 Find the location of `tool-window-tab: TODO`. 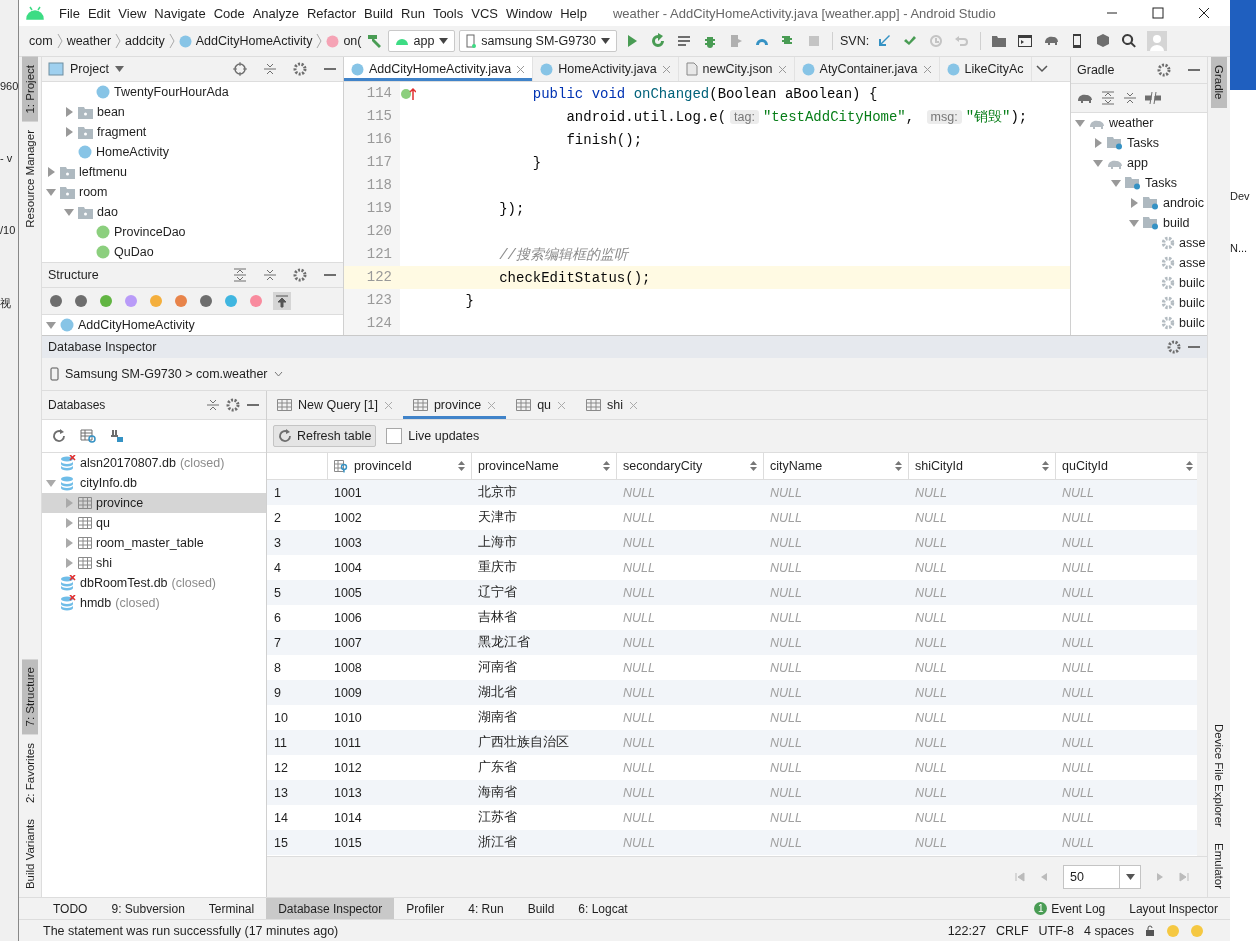

tool-window-tab: TODO is located at coordinates (70, 908).